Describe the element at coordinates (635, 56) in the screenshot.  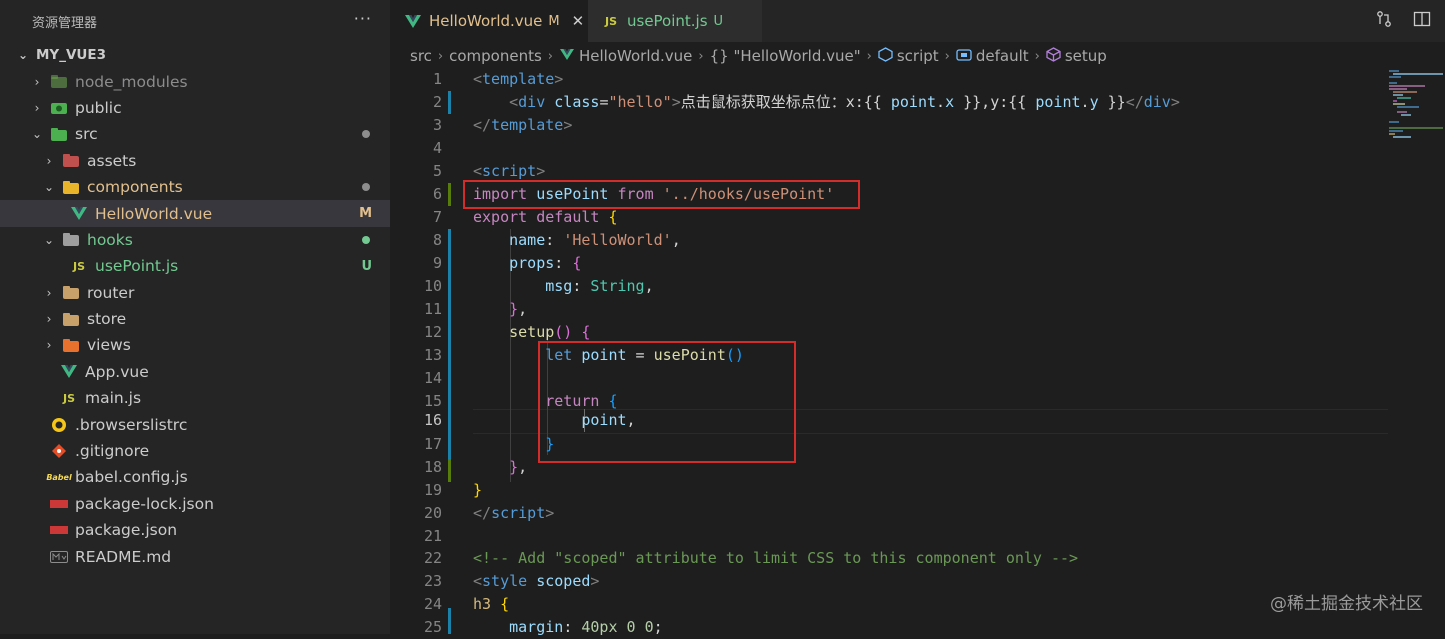
I see `breadcrumb-item: HelloWorld.vue` at that location.